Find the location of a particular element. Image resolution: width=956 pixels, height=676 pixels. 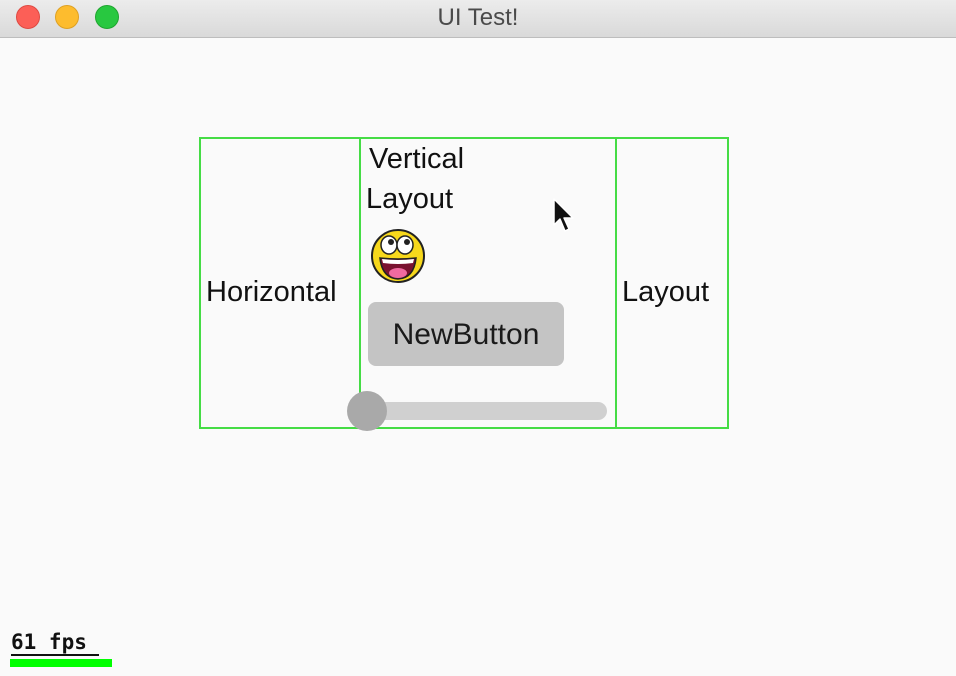

window-title: UI Test! is located at coordinates (478, 17).